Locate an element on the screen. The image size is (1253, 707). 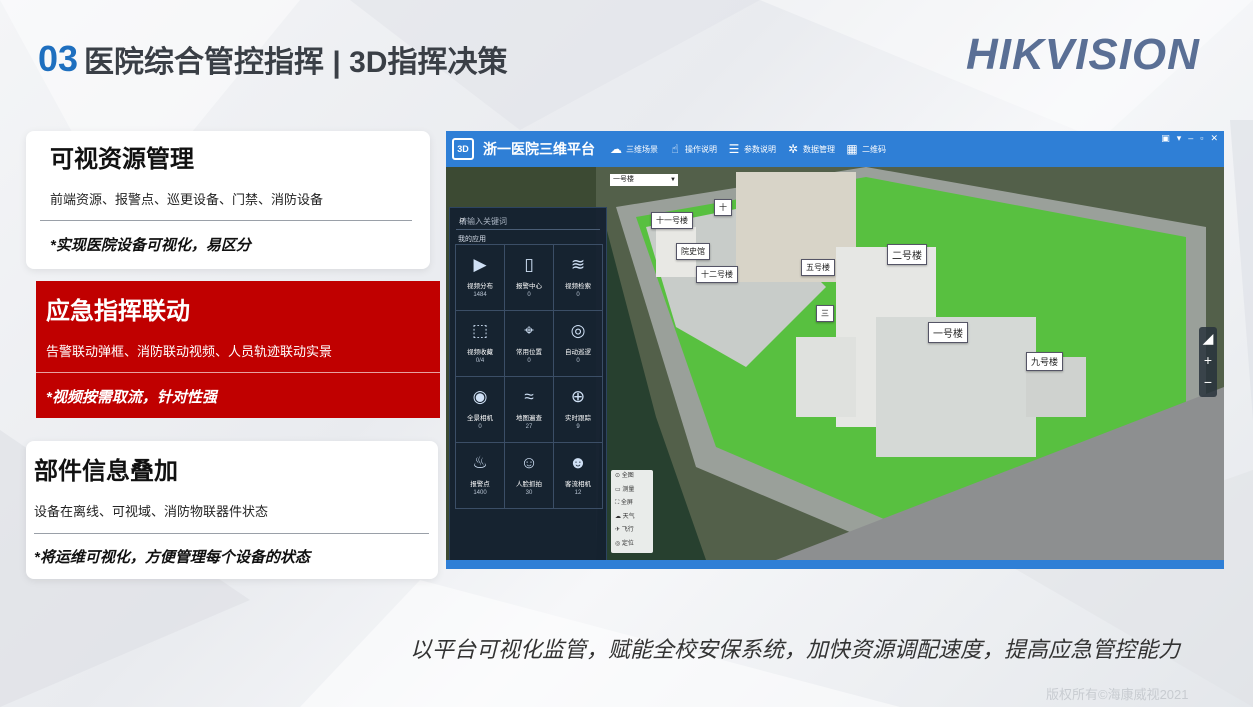
building-label: 二号楼 is located at coordinates (907, 254).